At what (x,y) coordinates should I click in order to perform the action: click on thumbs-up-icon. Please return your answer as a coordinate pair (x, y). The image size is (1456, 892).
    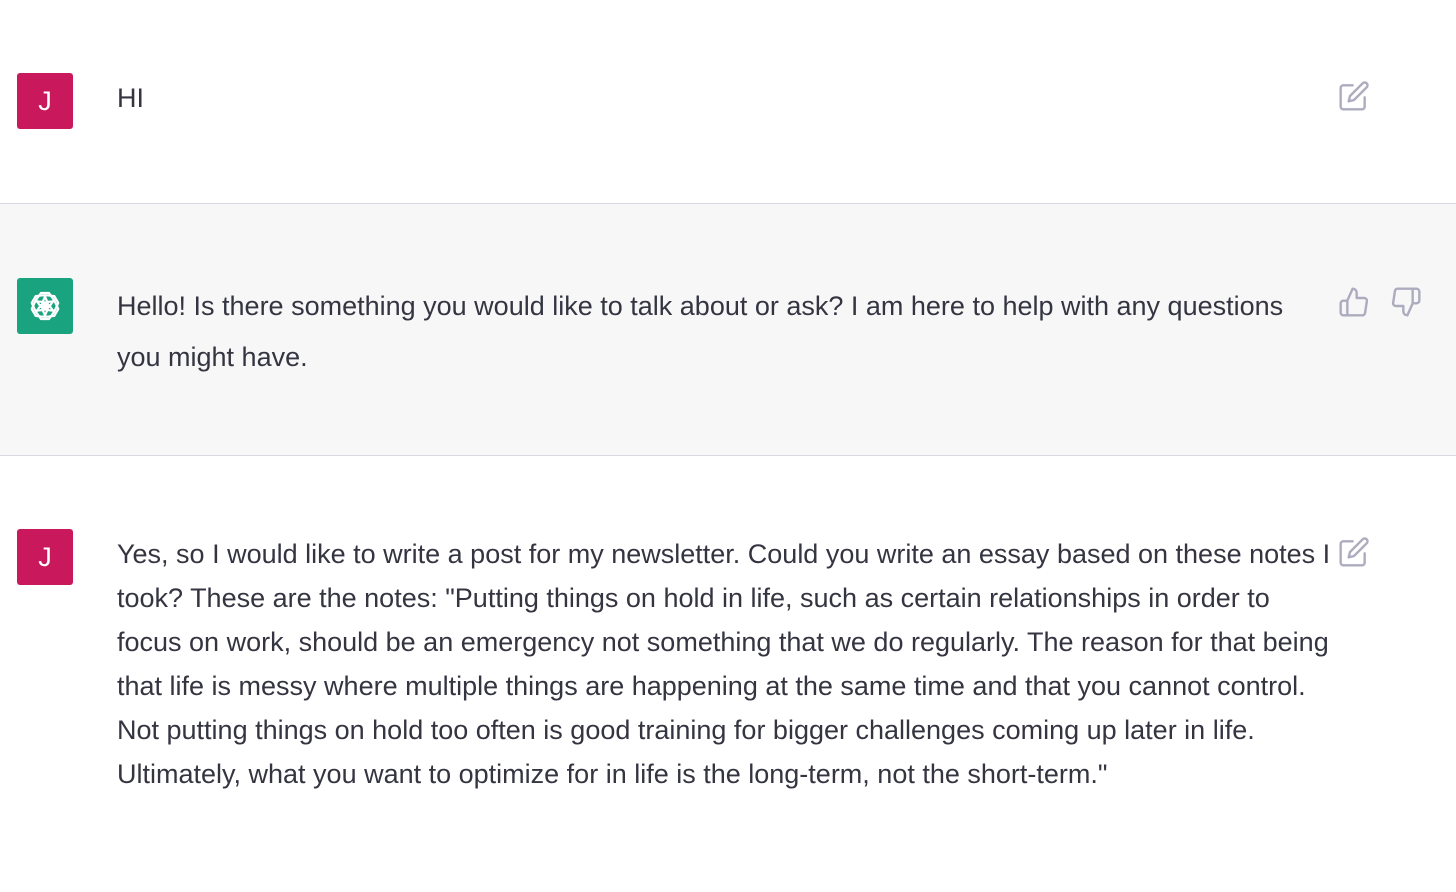
    Looking at the image, I should click on (1354, 302).